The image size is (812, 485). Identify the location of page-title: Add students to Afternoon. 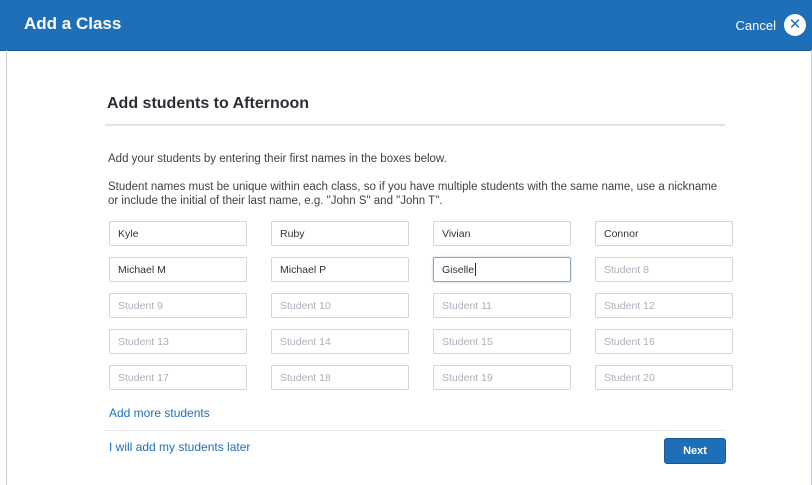
(208, 103).